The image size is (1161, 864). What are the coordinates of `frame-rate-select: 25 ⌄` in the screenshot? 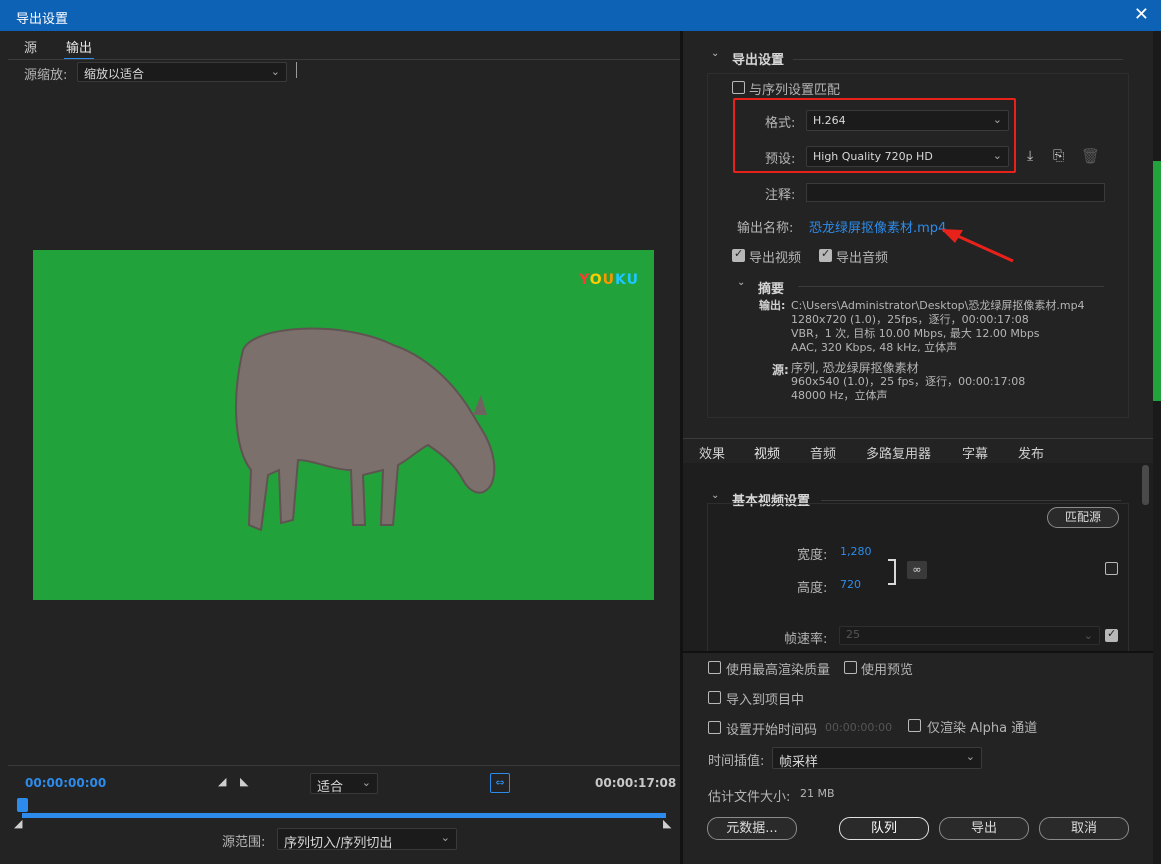 It's located at (969, 635).